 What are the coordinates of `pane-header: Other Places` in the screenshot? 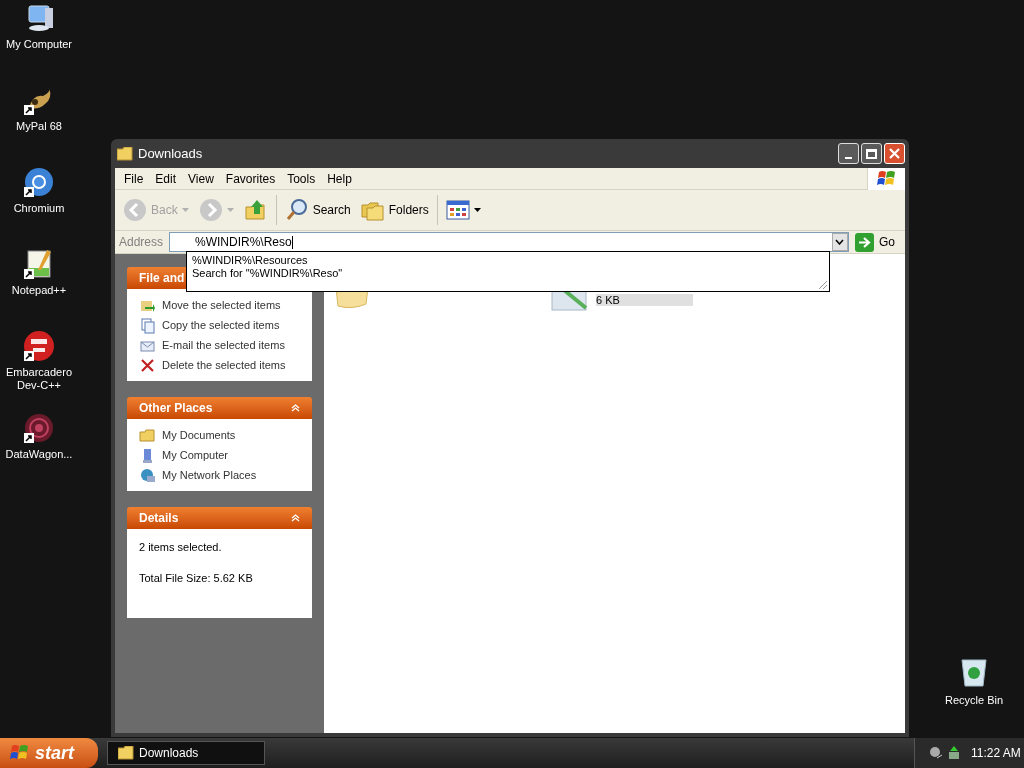 It's located at (219, 408).